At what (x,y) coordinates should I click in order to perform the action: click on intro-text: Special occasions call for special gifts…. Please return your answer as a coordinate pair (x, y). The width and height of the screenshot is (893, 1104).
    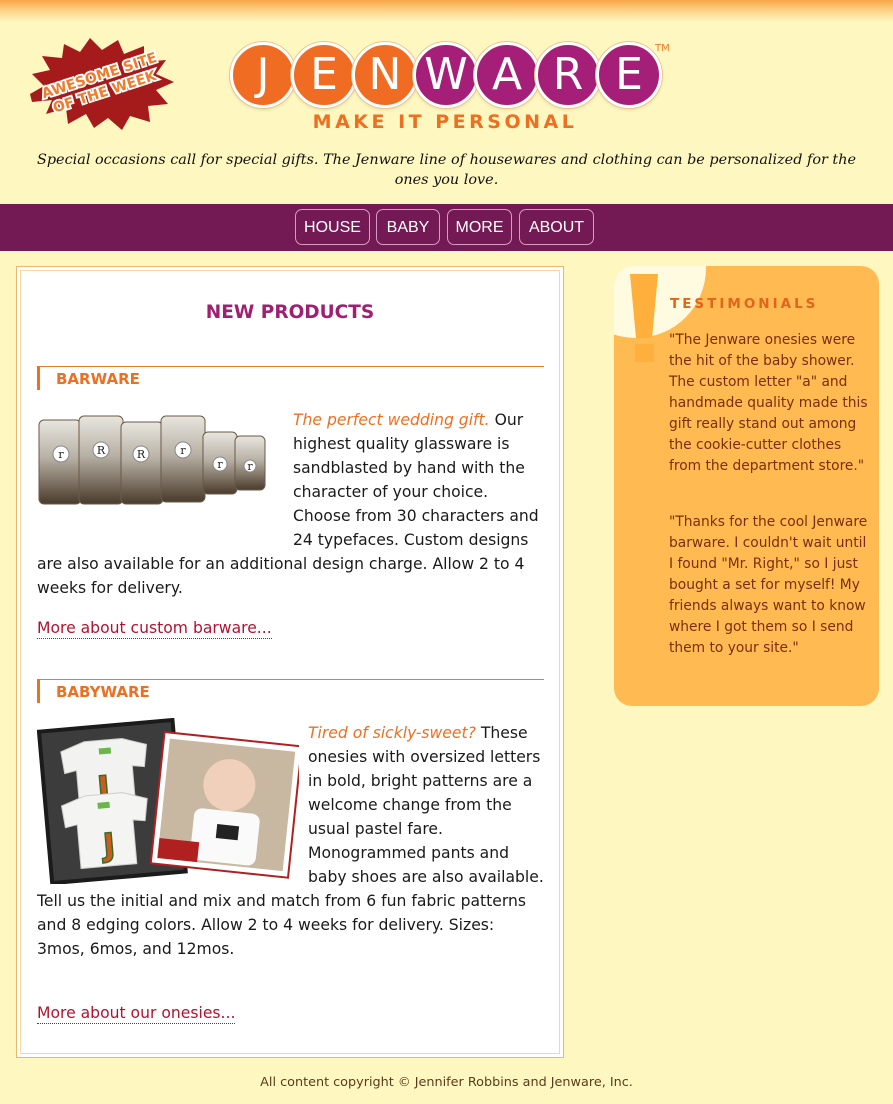
    Looking at the image, I should click on (446, 170).